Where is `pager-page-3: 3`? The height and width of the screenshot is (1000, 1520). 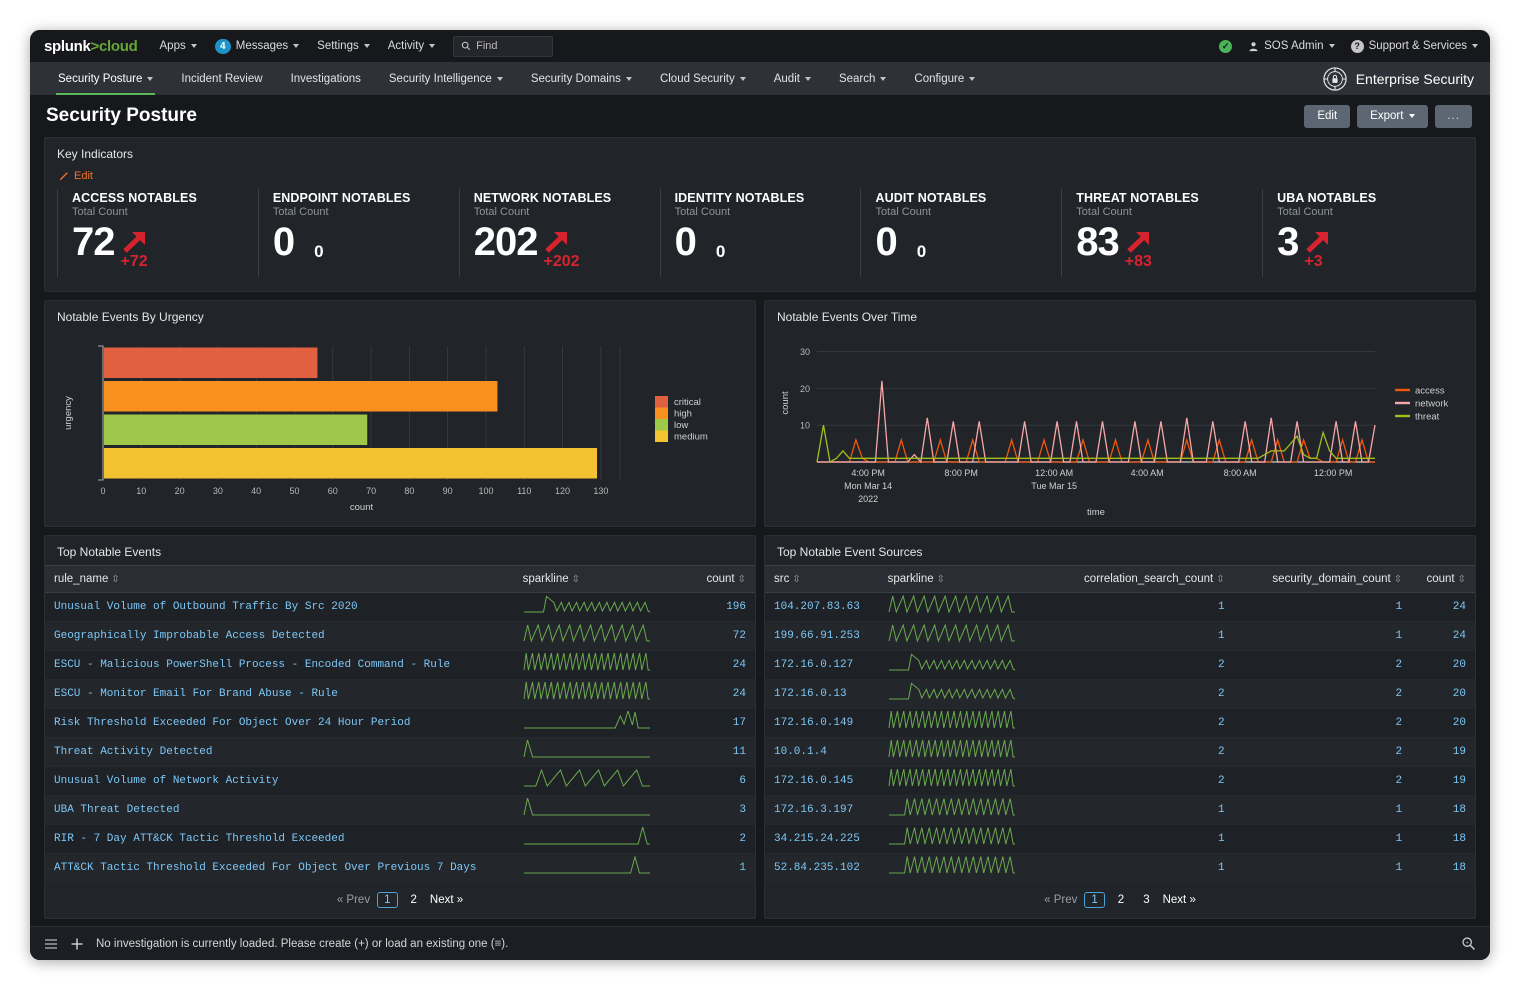 pager-page-3: 3 is located at coordinates (1146, 900).